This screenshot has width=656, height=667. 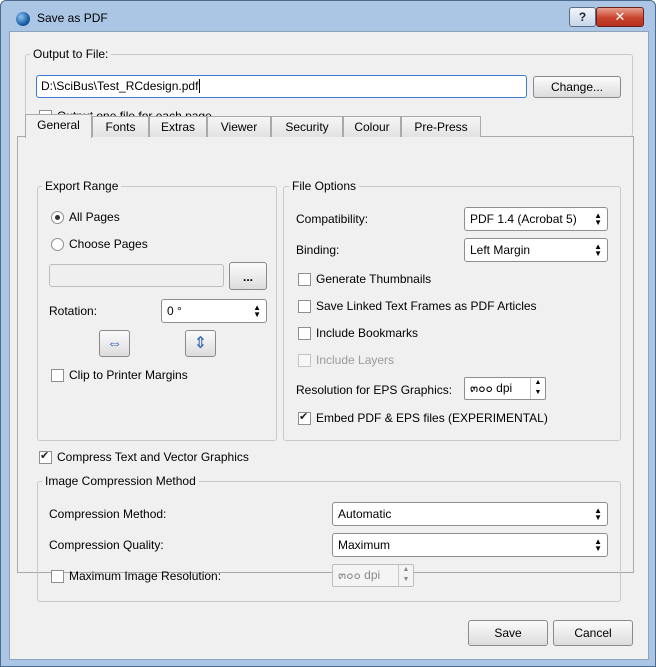 I want to click on compatibility-select: PDF 1.4 (Acrobat 5) ▲ ▼, so click(x=536, y=219).